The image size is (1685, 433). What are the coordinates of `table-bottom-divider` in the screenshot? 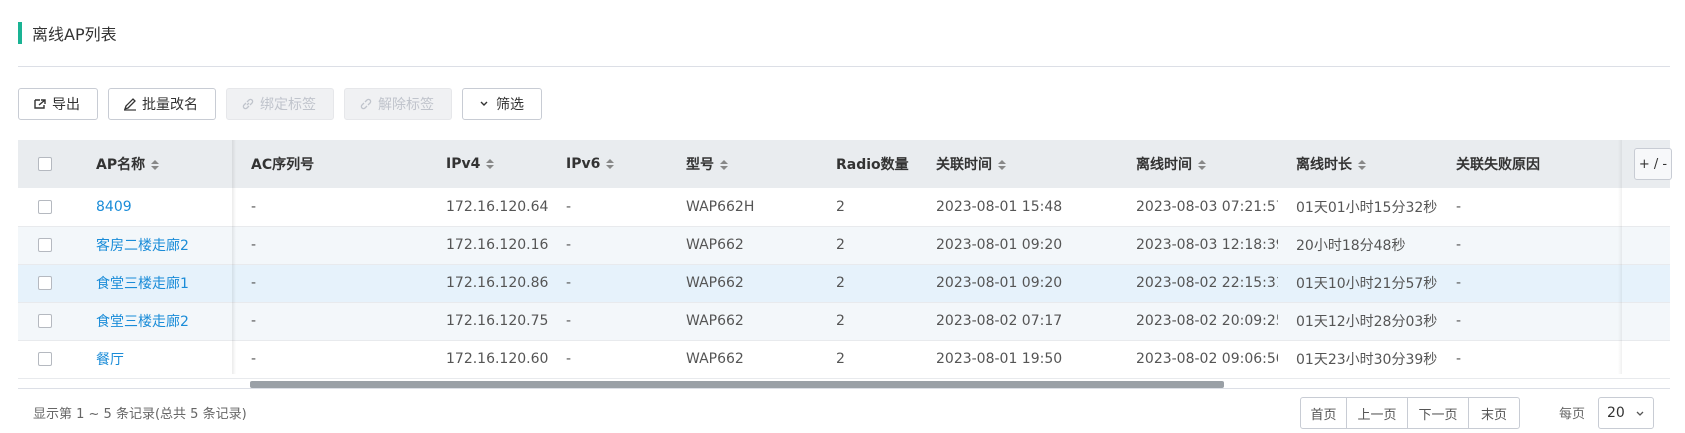 It's located at (844, 388).